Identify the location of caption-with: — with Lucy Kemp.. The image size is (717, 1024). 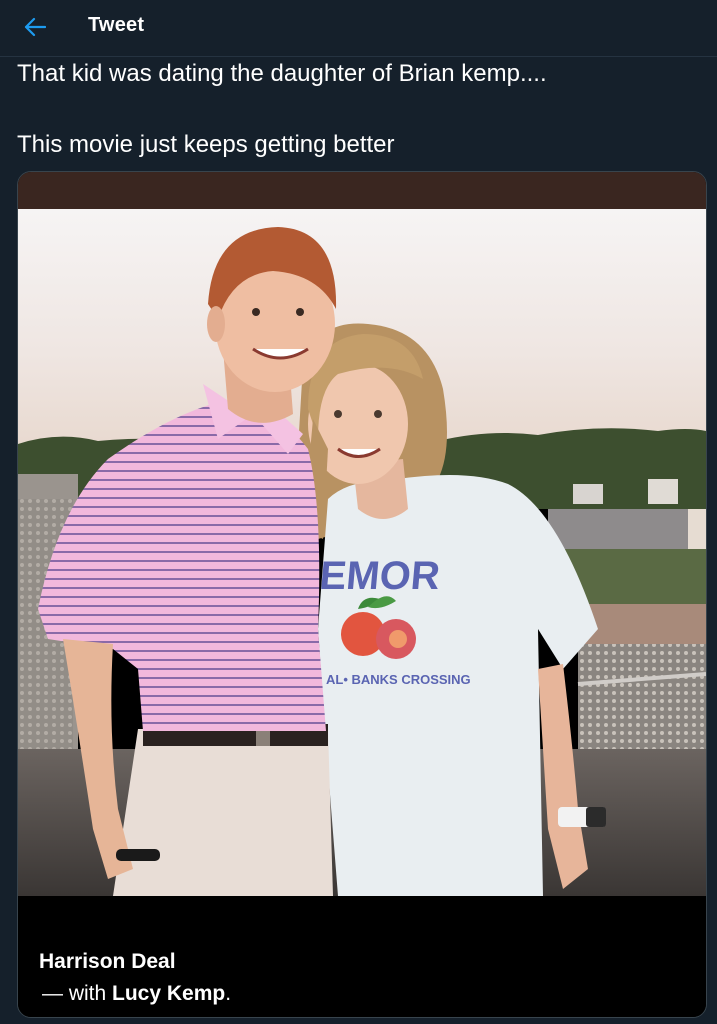
(136, 994).